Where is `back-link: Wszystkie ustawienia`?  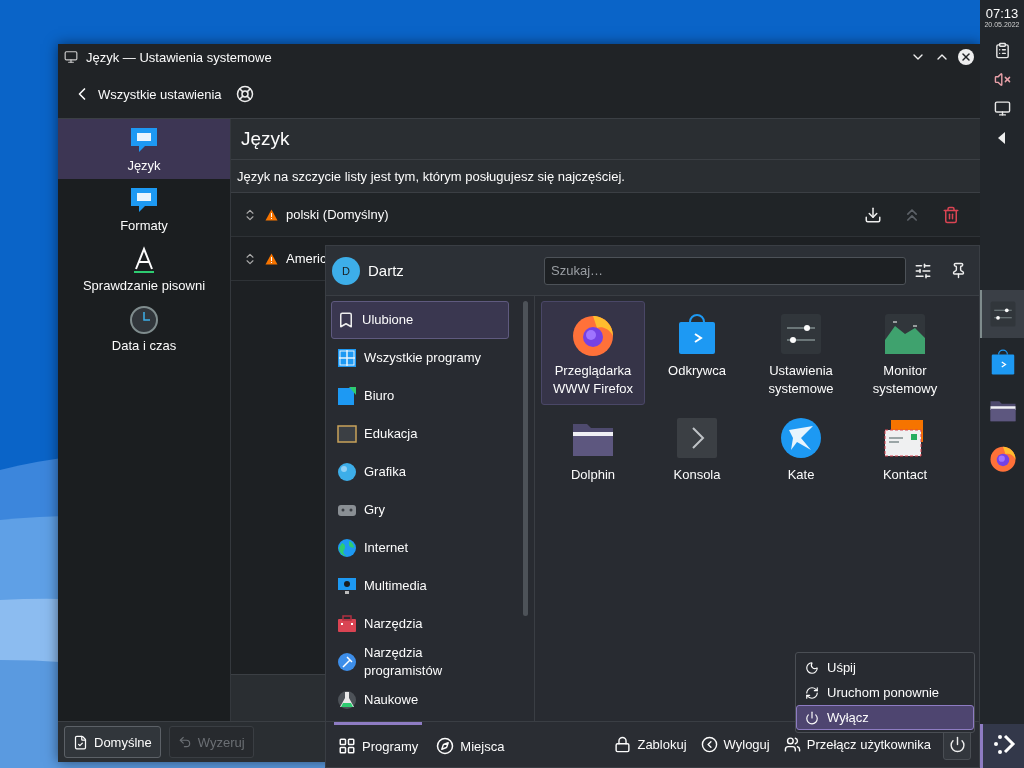 back-link: Wszystkie ustawienia is located at coordinates (147, 94).